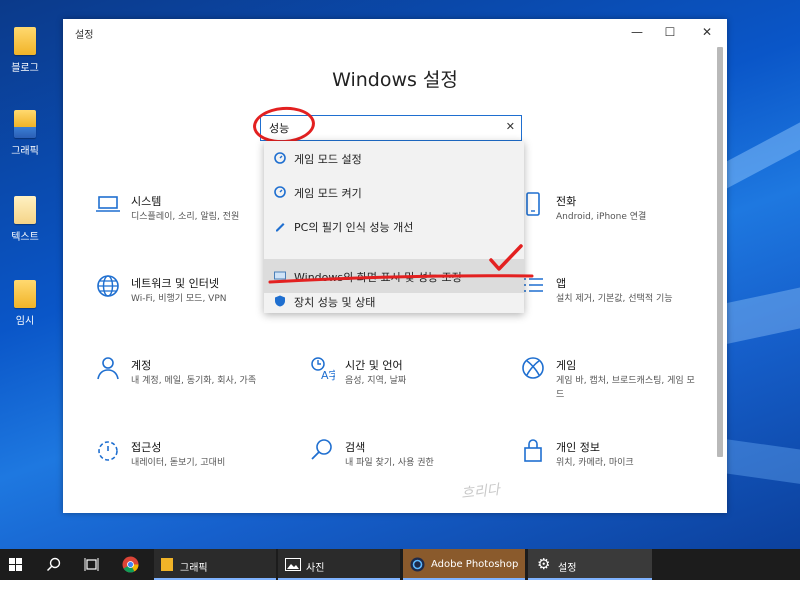 The width and height of the screenshot is (800, 599). I want to click on desktop-icon-text: 텍스트, so click(25, 219).